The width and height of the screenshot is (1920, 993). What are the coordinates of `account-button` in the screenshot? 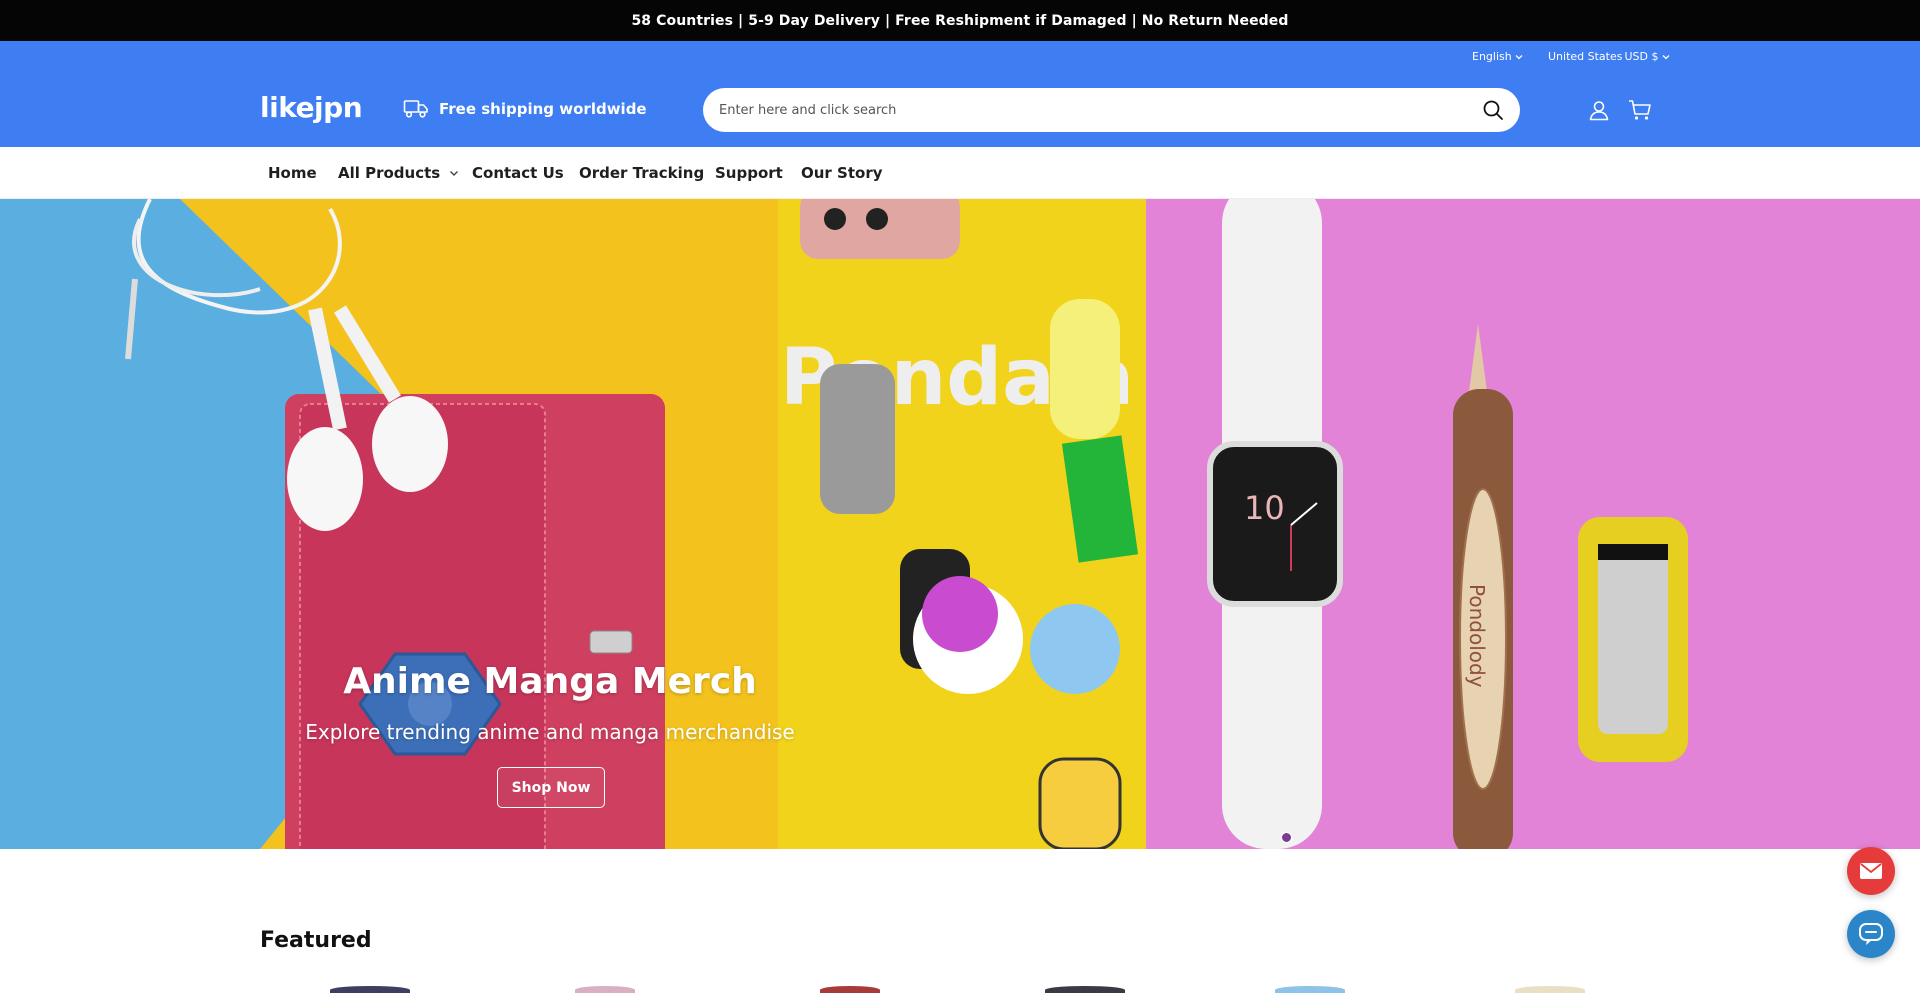 It's located at (1599, 110).